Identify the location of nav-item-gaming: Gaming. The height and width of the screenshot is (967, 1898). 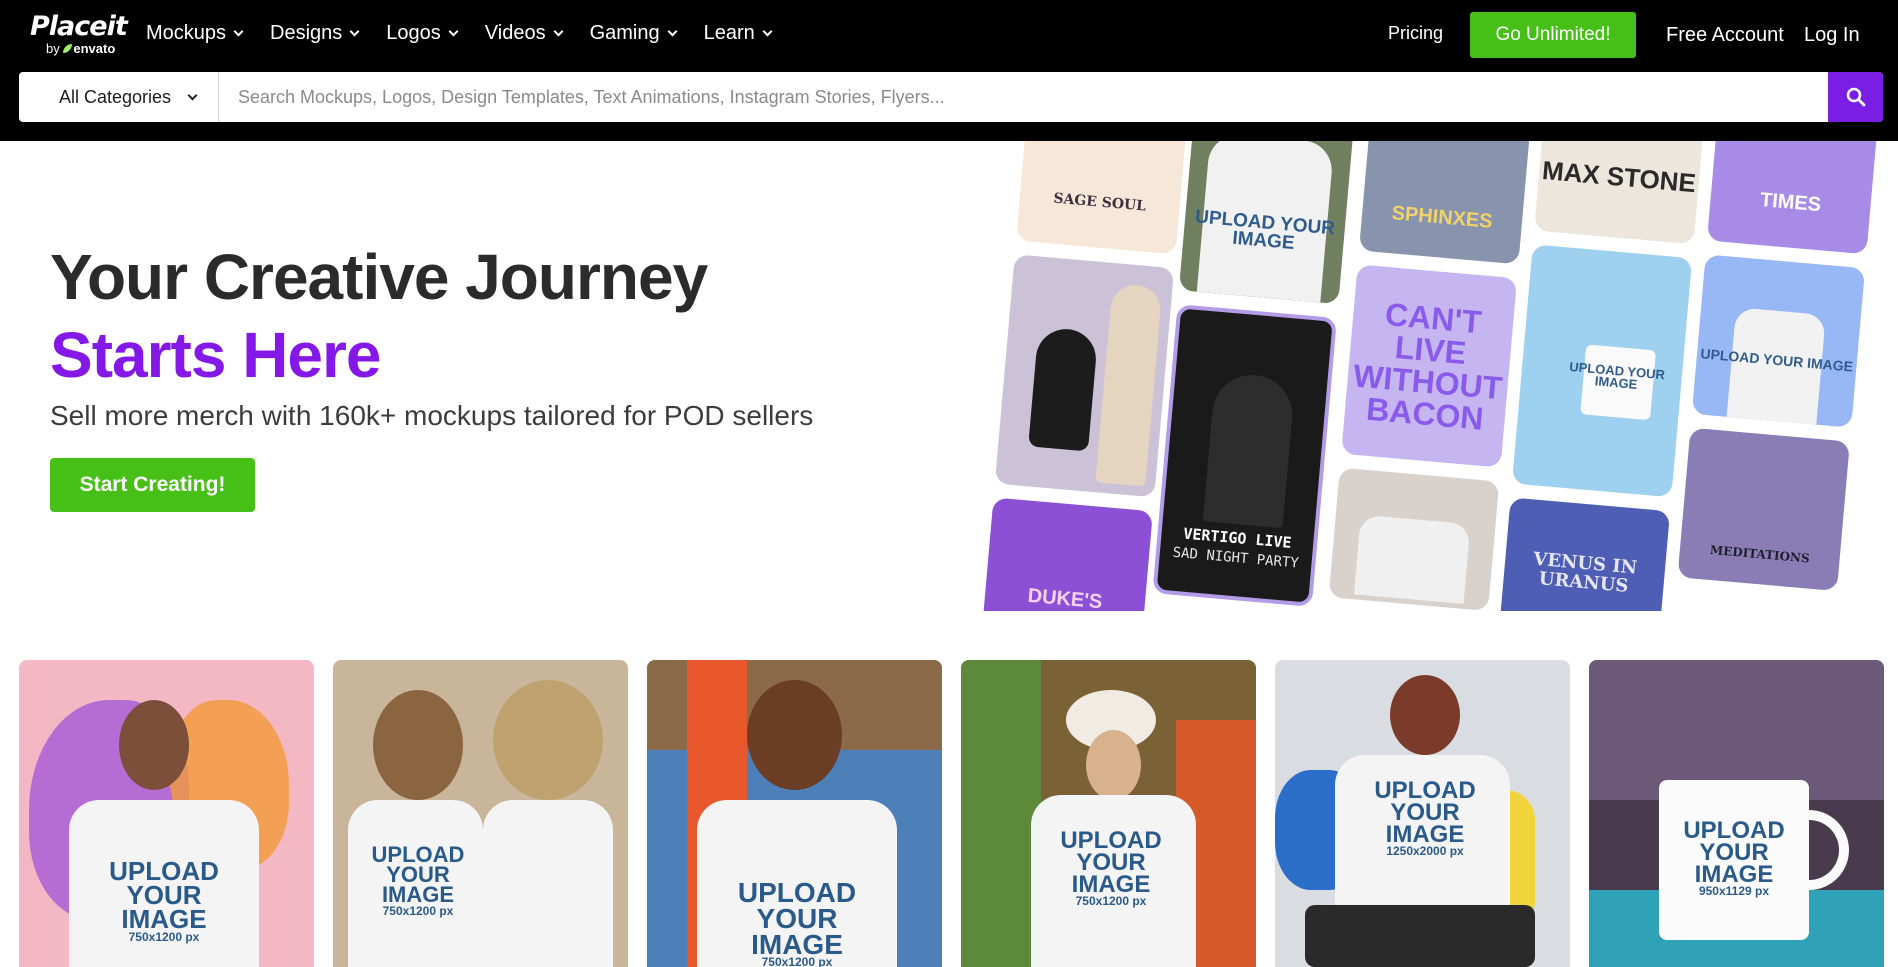
(633, 33).